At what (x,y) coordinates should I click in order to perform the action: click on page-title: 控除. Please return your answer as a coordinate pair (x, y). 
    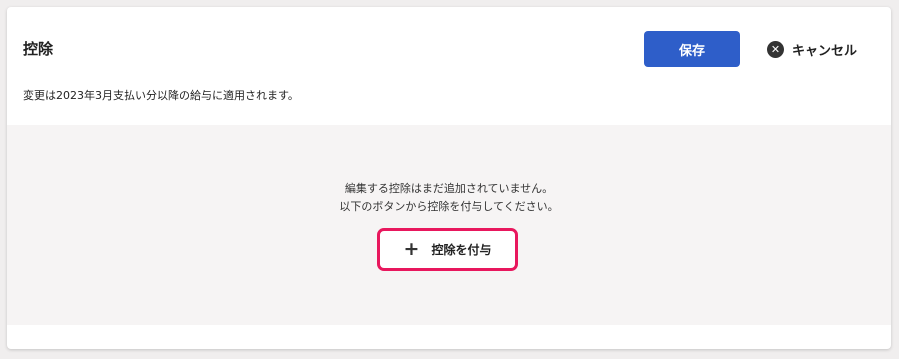
    Looking at the image, I should click on (38, 49).